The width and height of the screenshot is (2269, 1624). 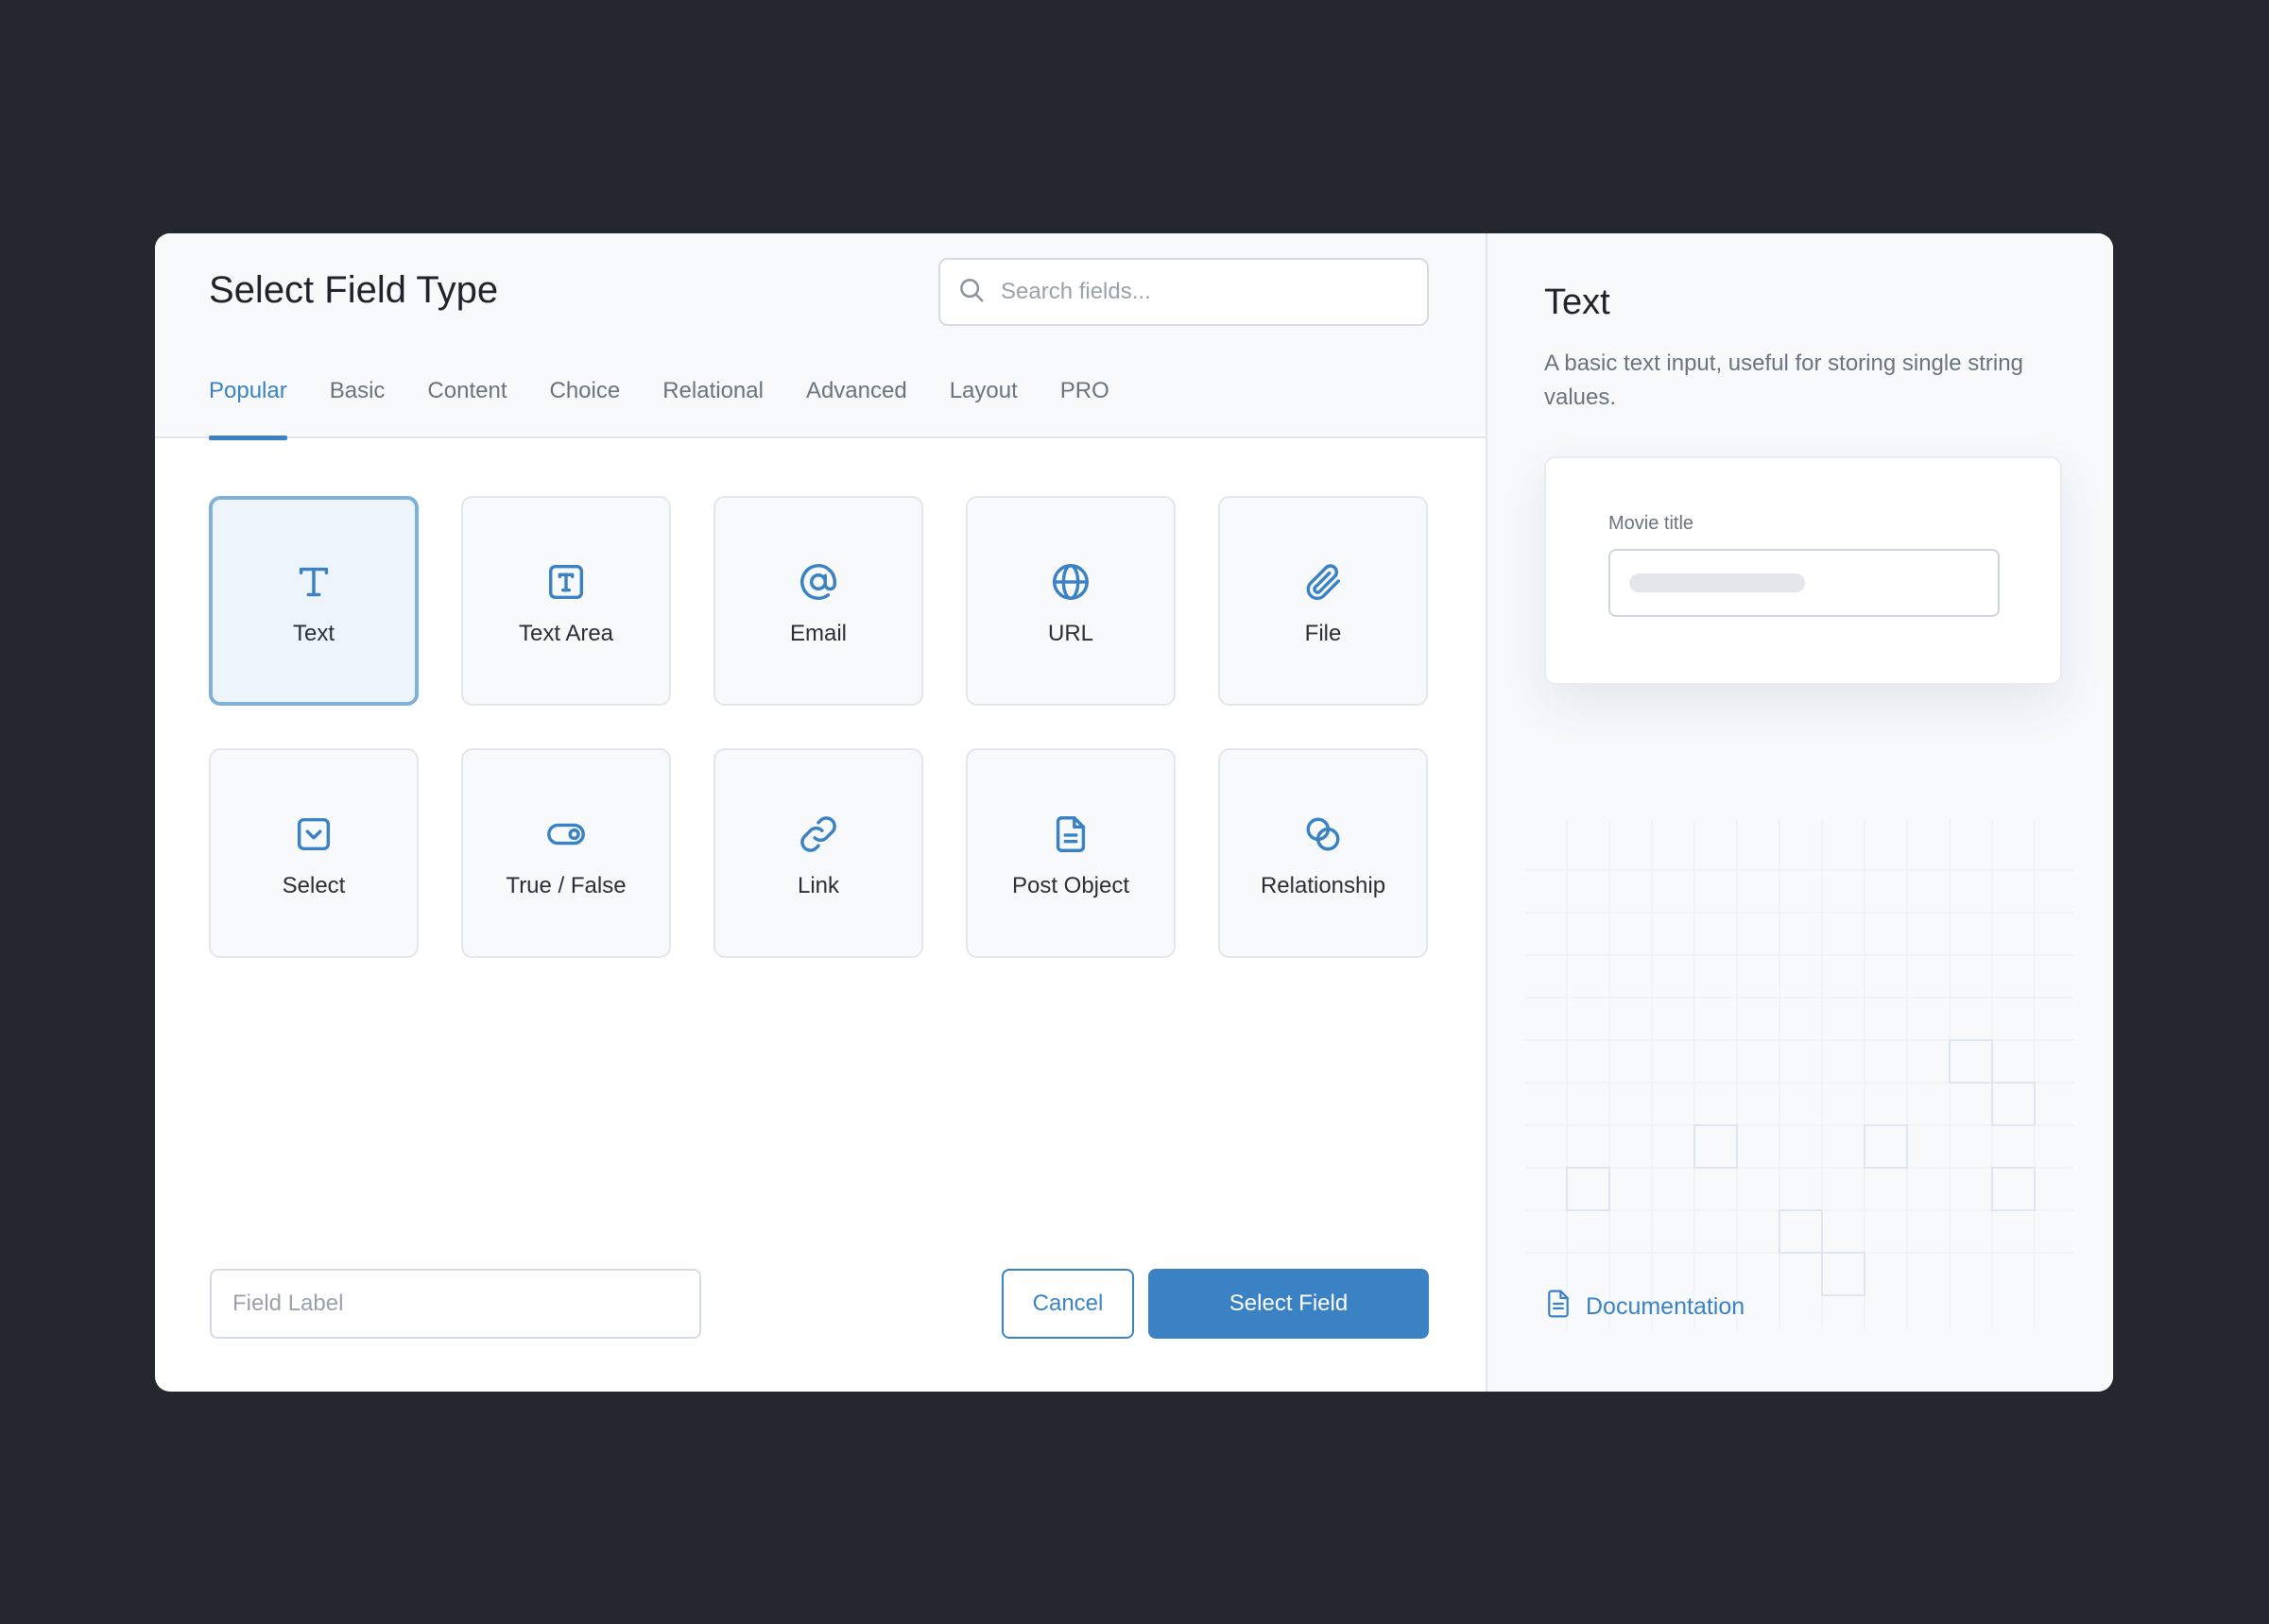 What do you see at coordinates (1288, 1304) in the screenshot?
I see `select-field-button: Select Field` at bounding box center [1288, 1304].